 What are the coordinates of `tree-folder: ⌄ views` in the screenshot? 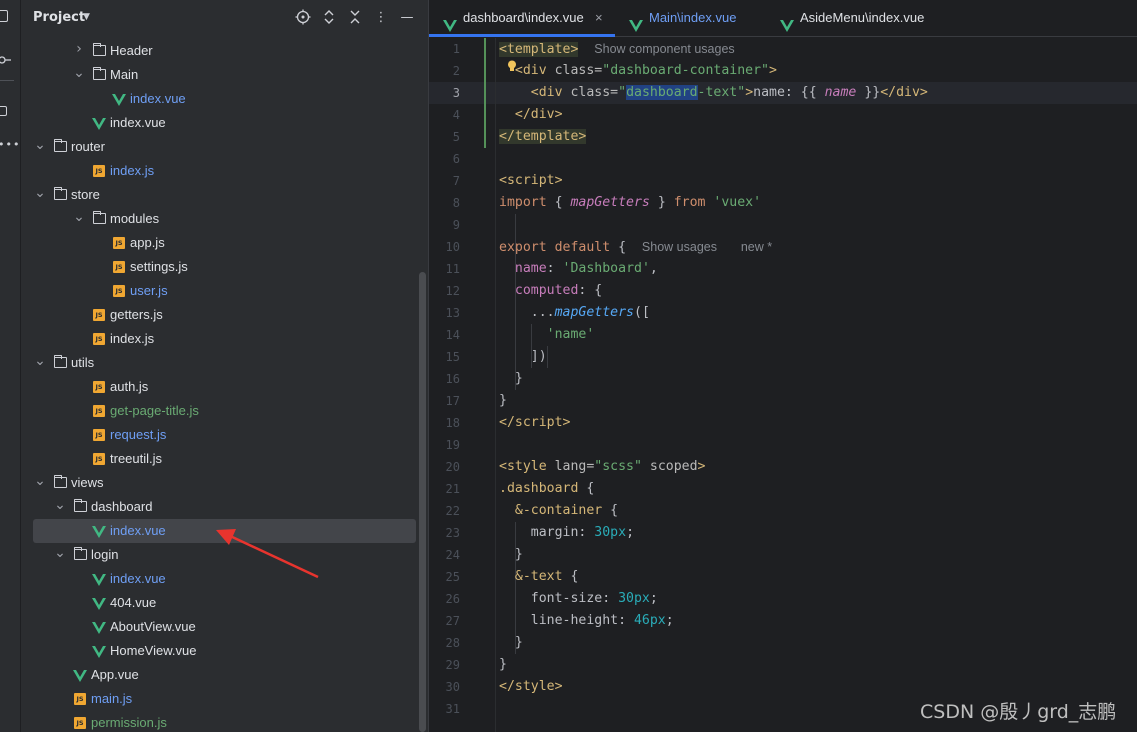 It's located at (220, 483).